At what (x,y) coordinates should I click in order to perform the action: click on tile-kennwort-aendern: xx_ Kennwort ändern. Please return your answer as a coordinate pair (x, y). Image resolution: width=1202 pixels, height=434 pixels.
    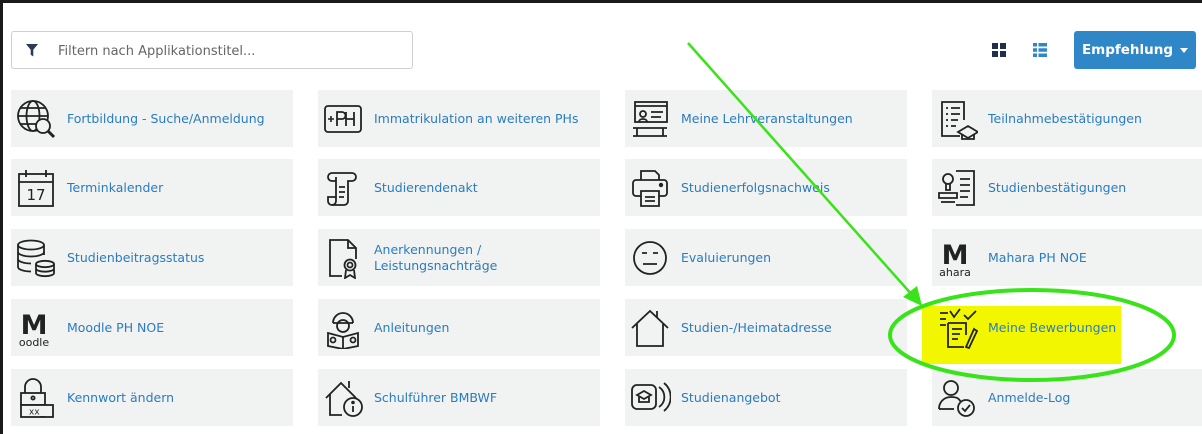
    Looking at the image, I should click on (152, 397).